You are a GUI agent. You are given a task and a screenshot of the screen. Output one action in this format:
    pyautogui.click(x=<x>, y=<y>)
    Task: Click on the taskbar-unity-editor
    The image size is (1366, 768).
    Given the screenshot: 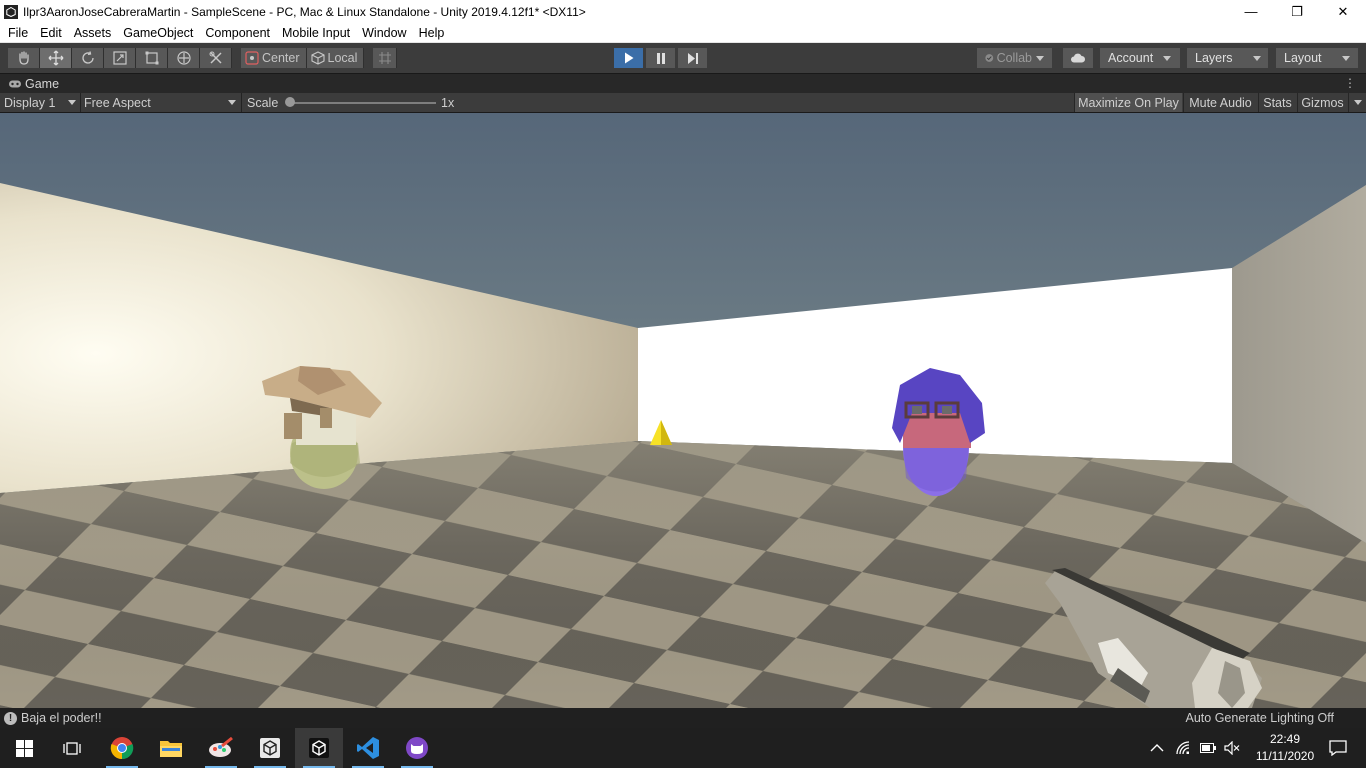 What is the action you would take?
    pyautogui.click(x=319, y=748)
    